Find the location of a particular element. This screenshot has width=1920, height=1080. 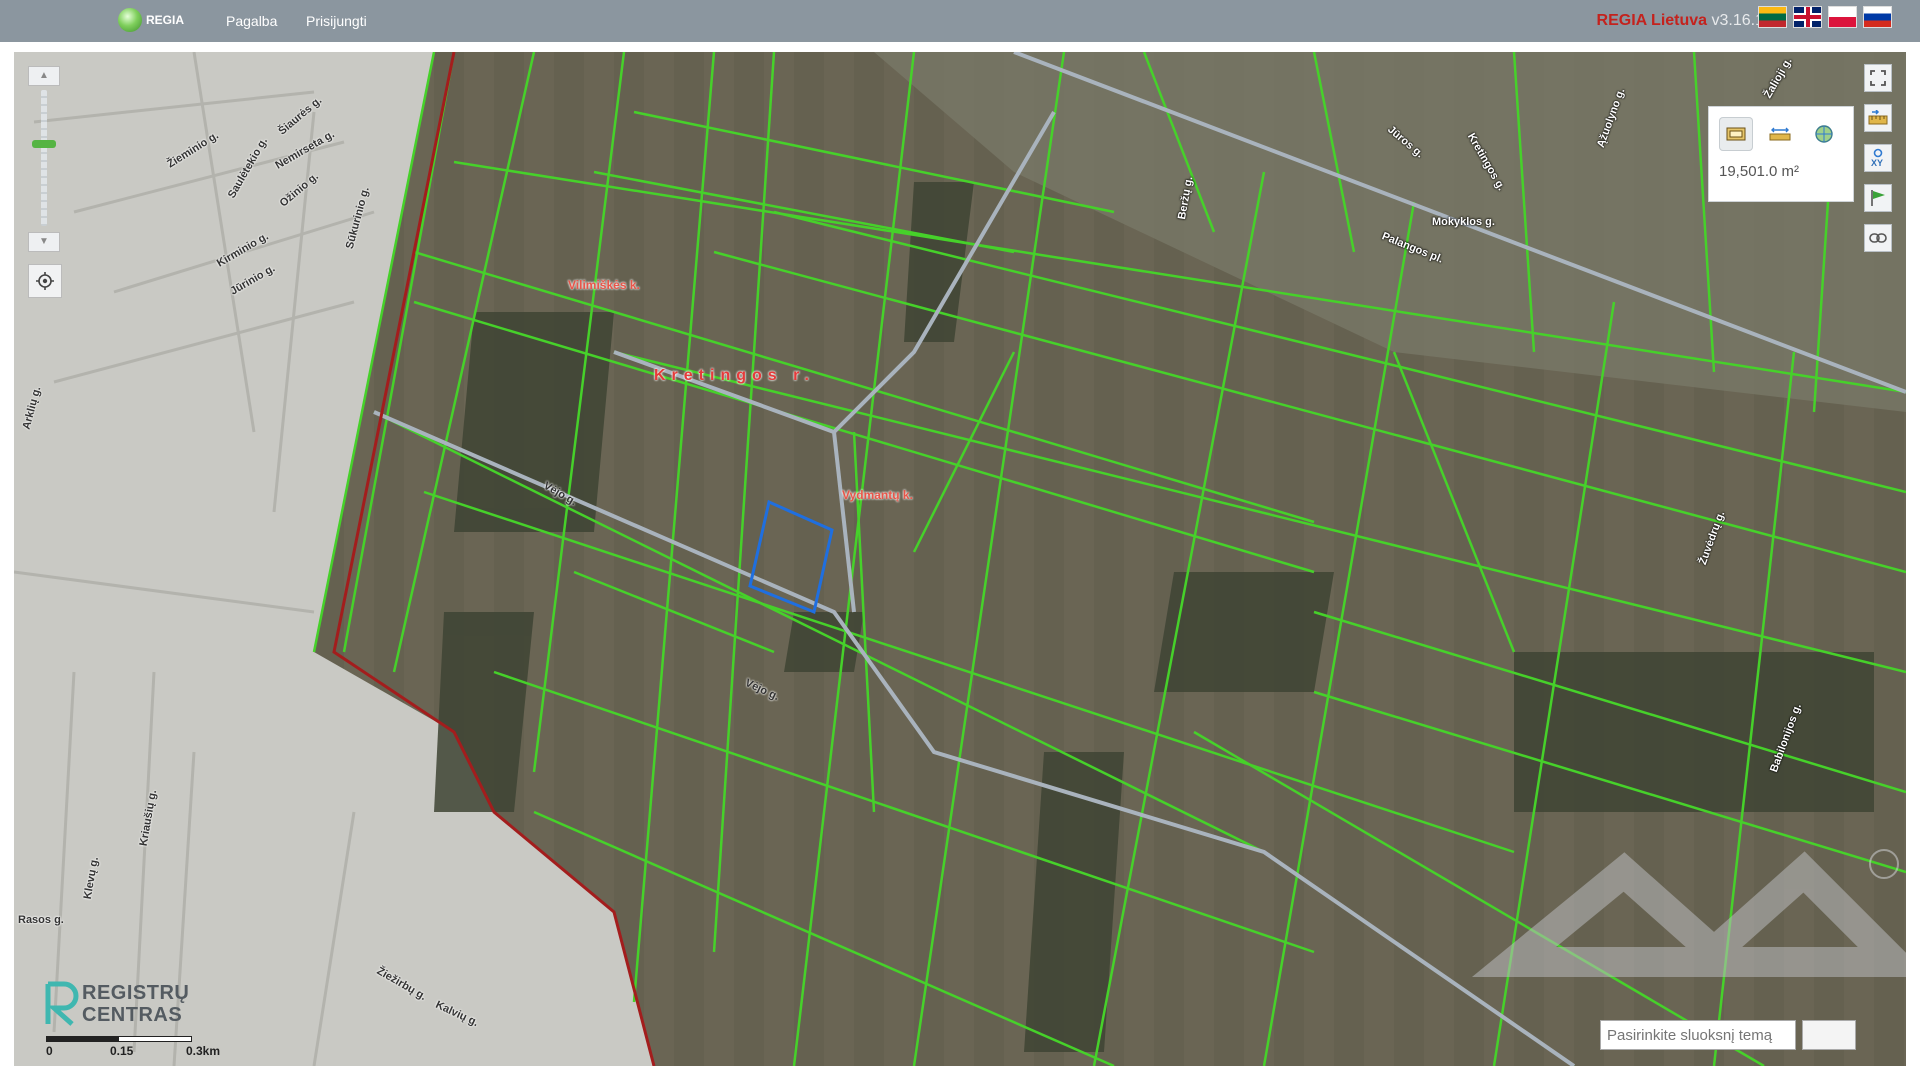

zoom-out-button: ▼ is located at coordinates (44, 242).